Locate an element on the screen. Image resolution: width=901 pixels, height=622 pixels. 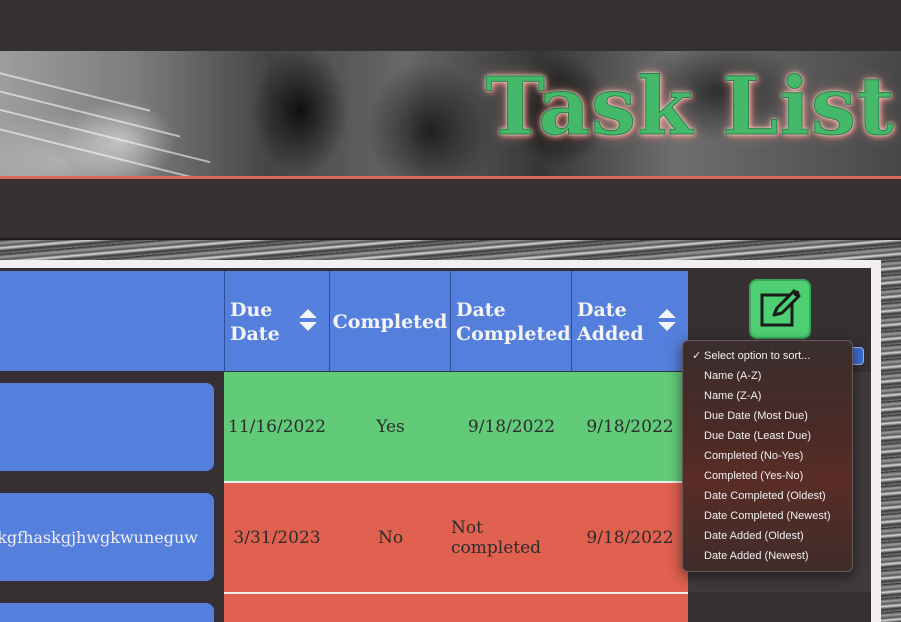
name-cell: jgskgfhaskgjhwgkwuneguw is located at coordinates (112, 538).